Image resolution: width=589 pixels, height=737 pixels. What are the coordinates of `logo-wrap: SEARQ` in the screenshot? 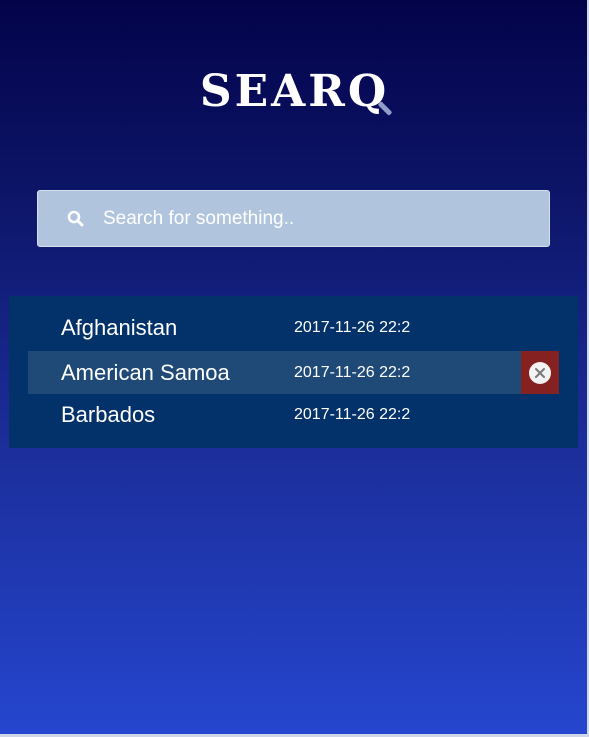 It's located at (296, 92).